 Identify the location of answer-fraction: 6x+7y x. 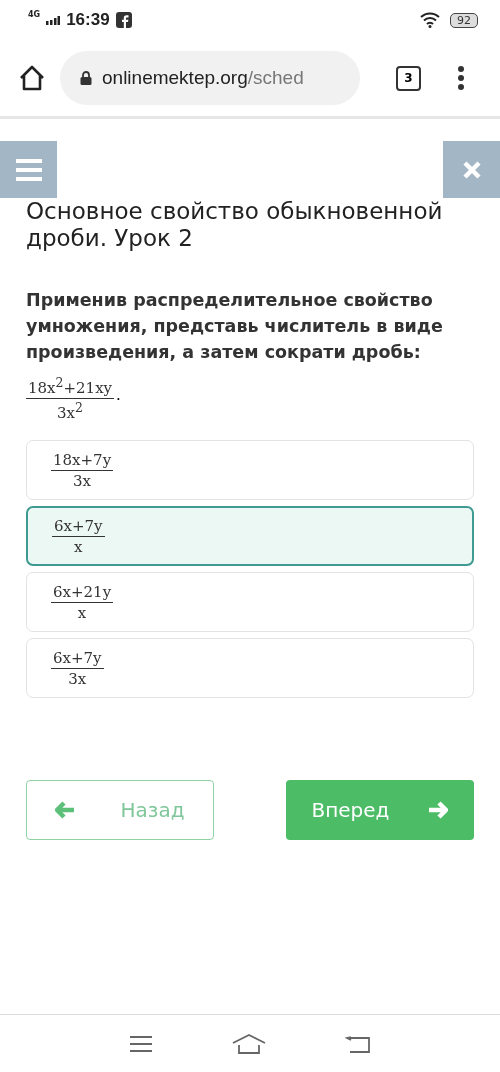
(78, 536).